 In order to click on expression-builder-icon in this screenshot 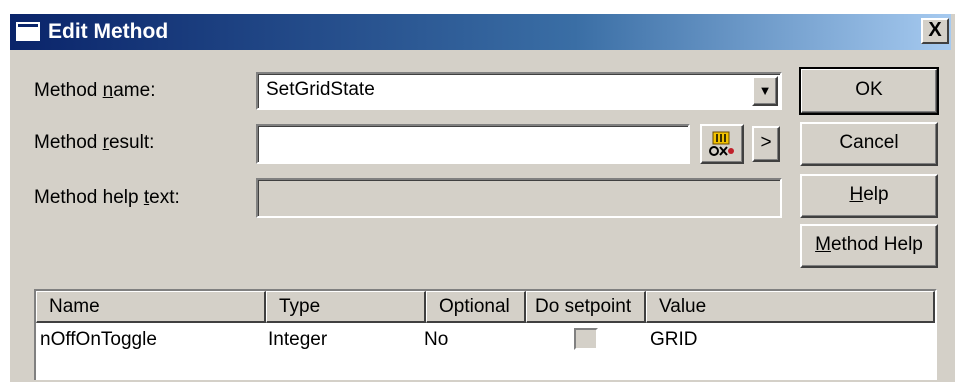, I will do `click(721, 143)`.